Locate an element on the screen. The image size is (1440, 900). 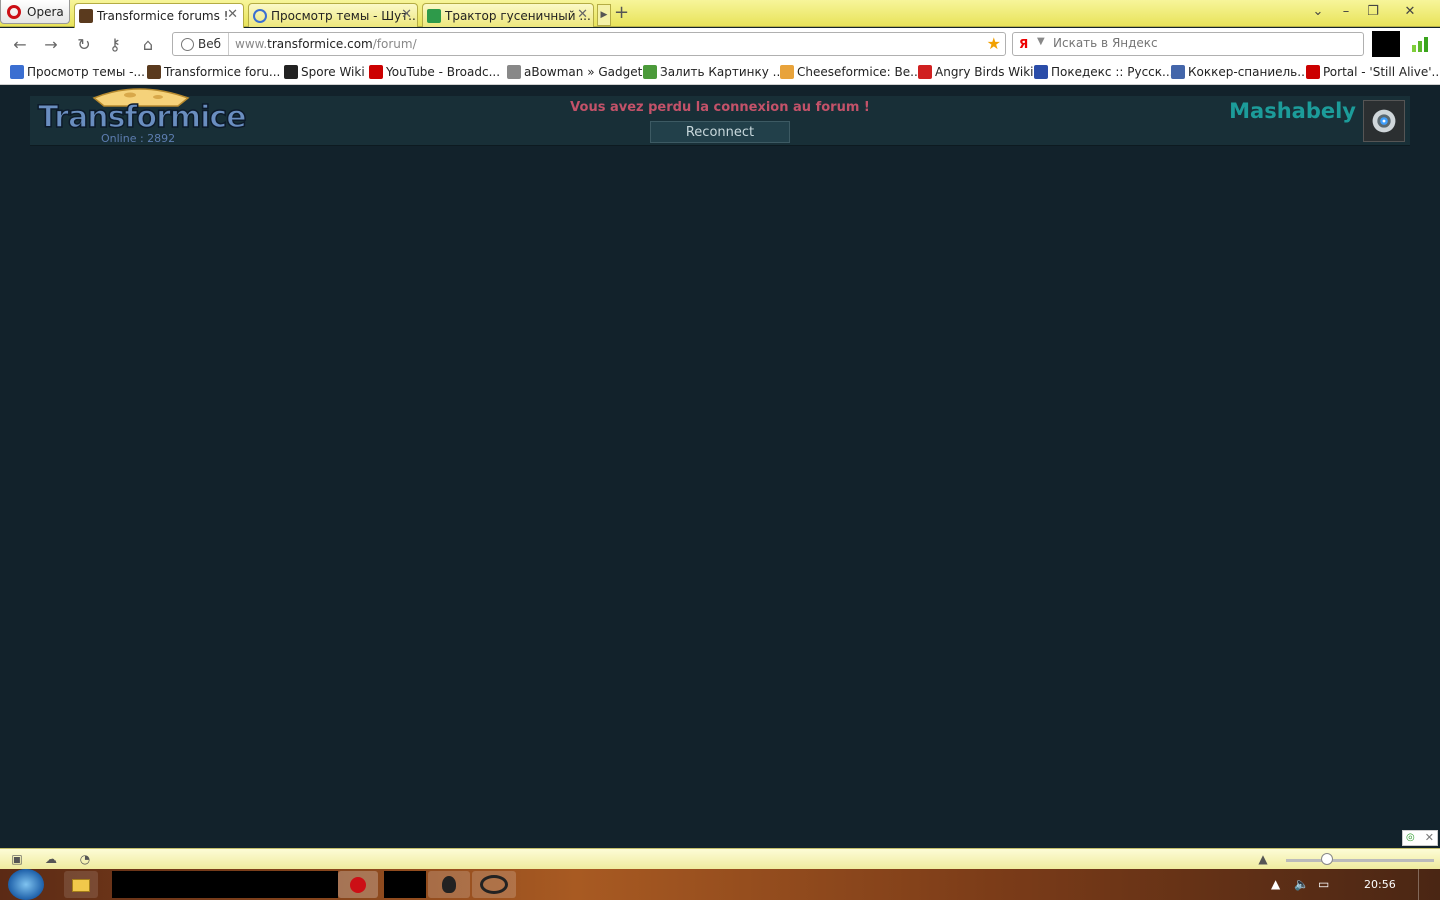
url-text: www.transformice.com/forum/ is located at coordinates (326, 44).